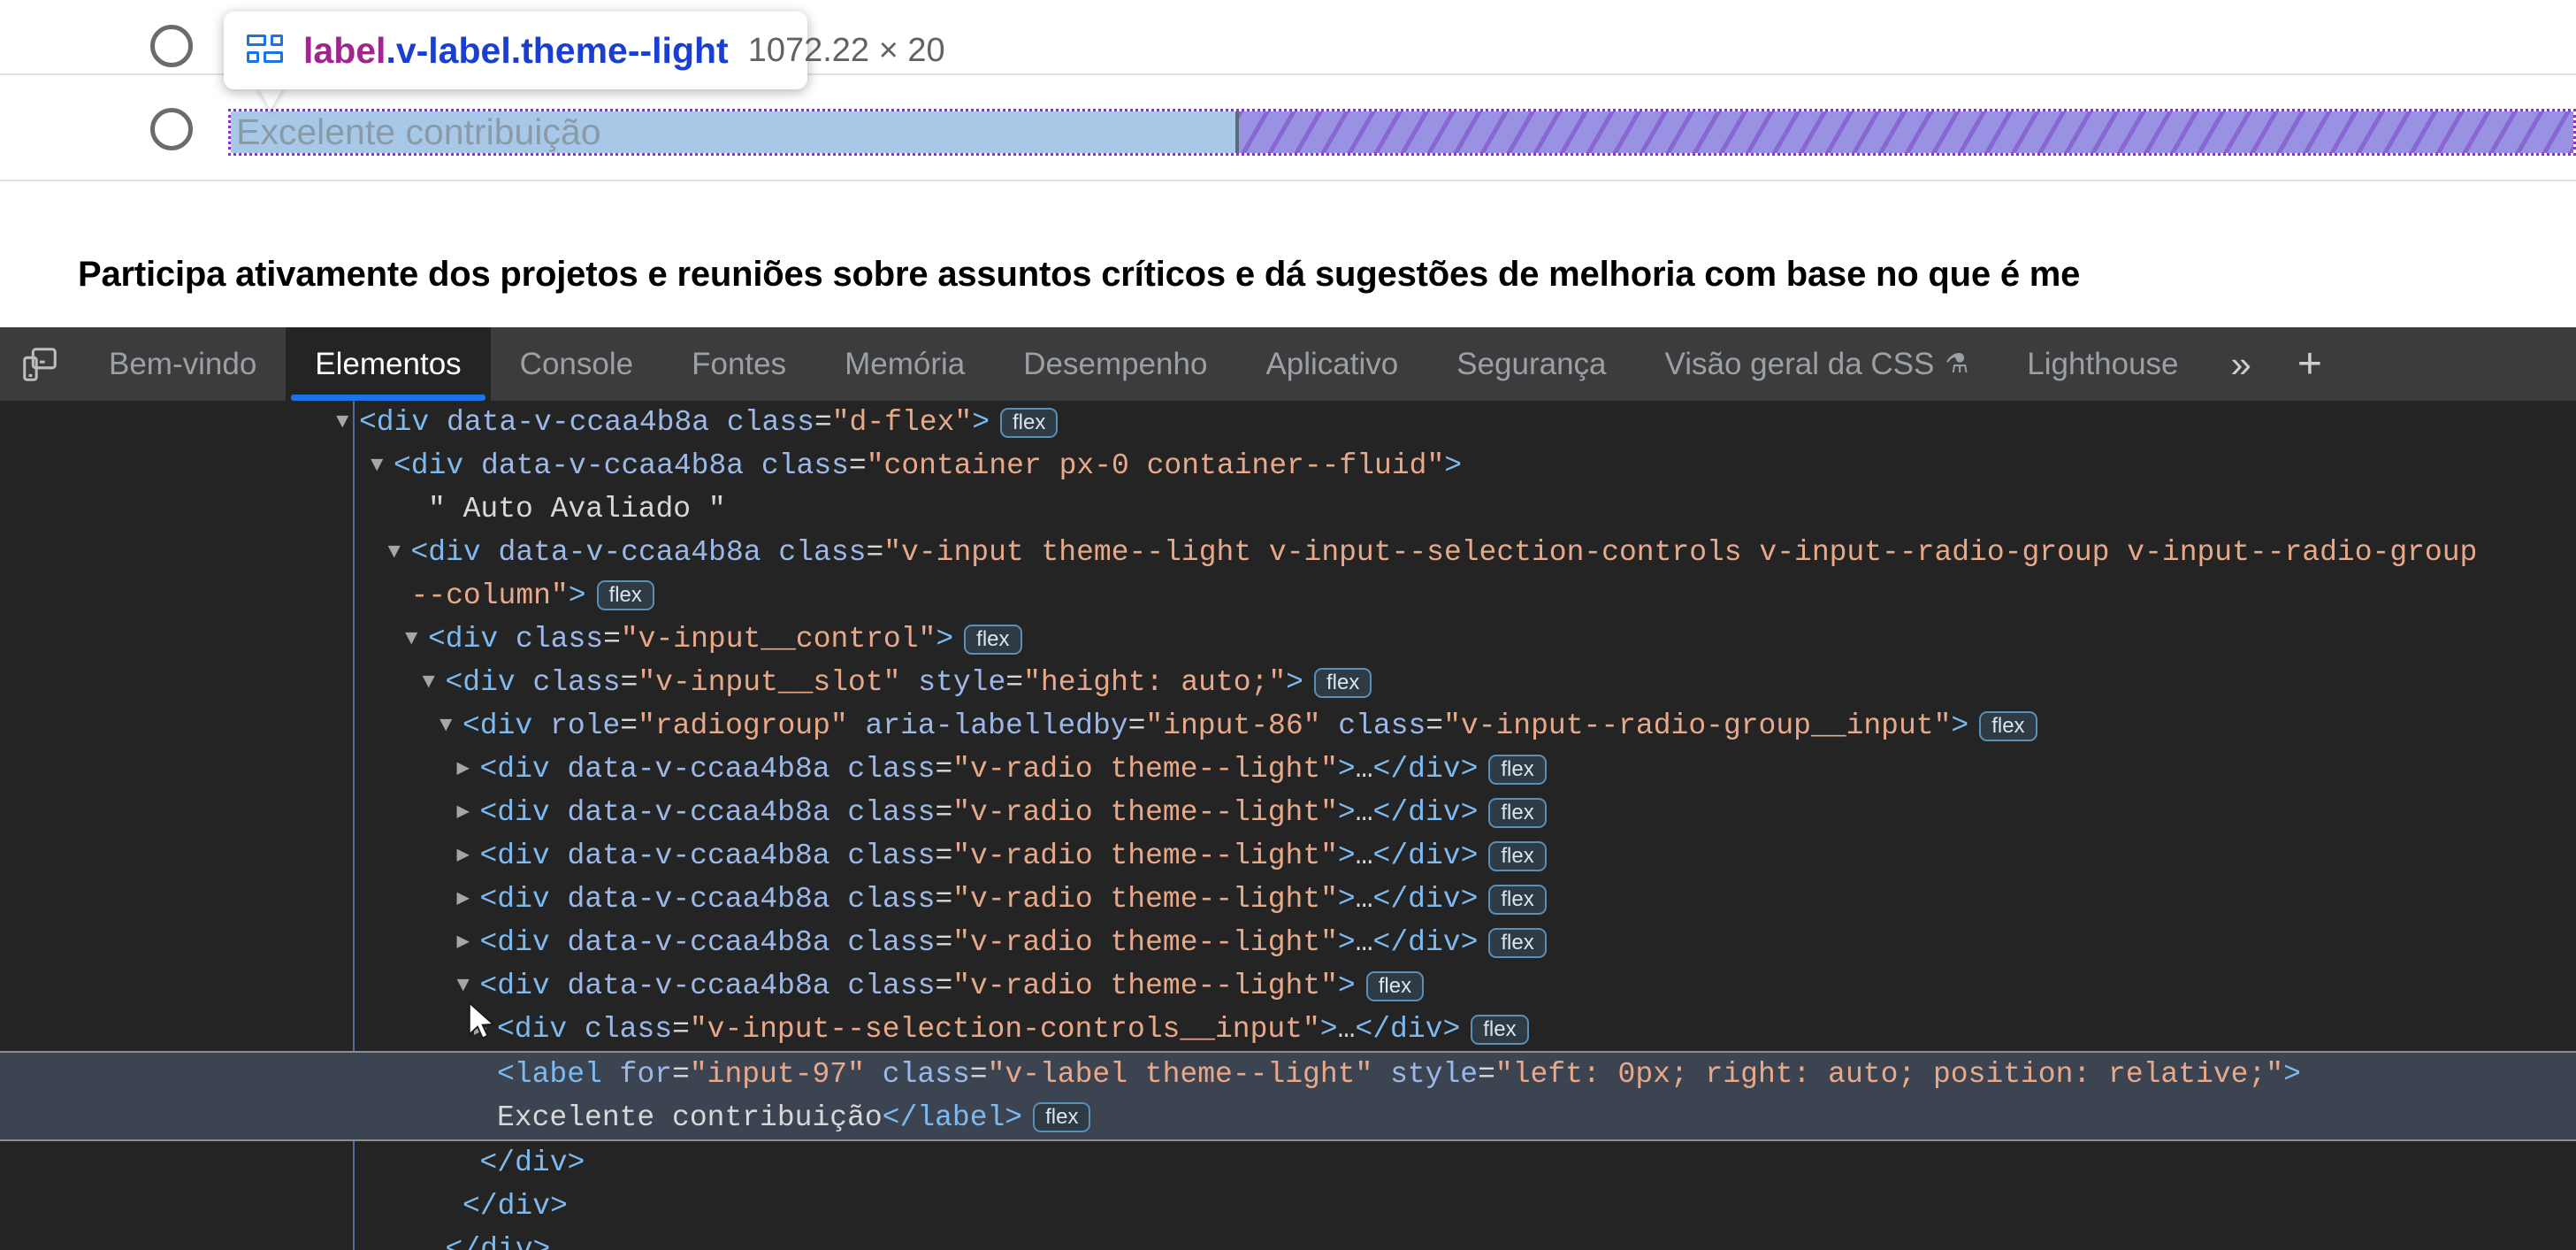  I want to click on tab-aplicativo: Aplicativo, so click(1332, 364).